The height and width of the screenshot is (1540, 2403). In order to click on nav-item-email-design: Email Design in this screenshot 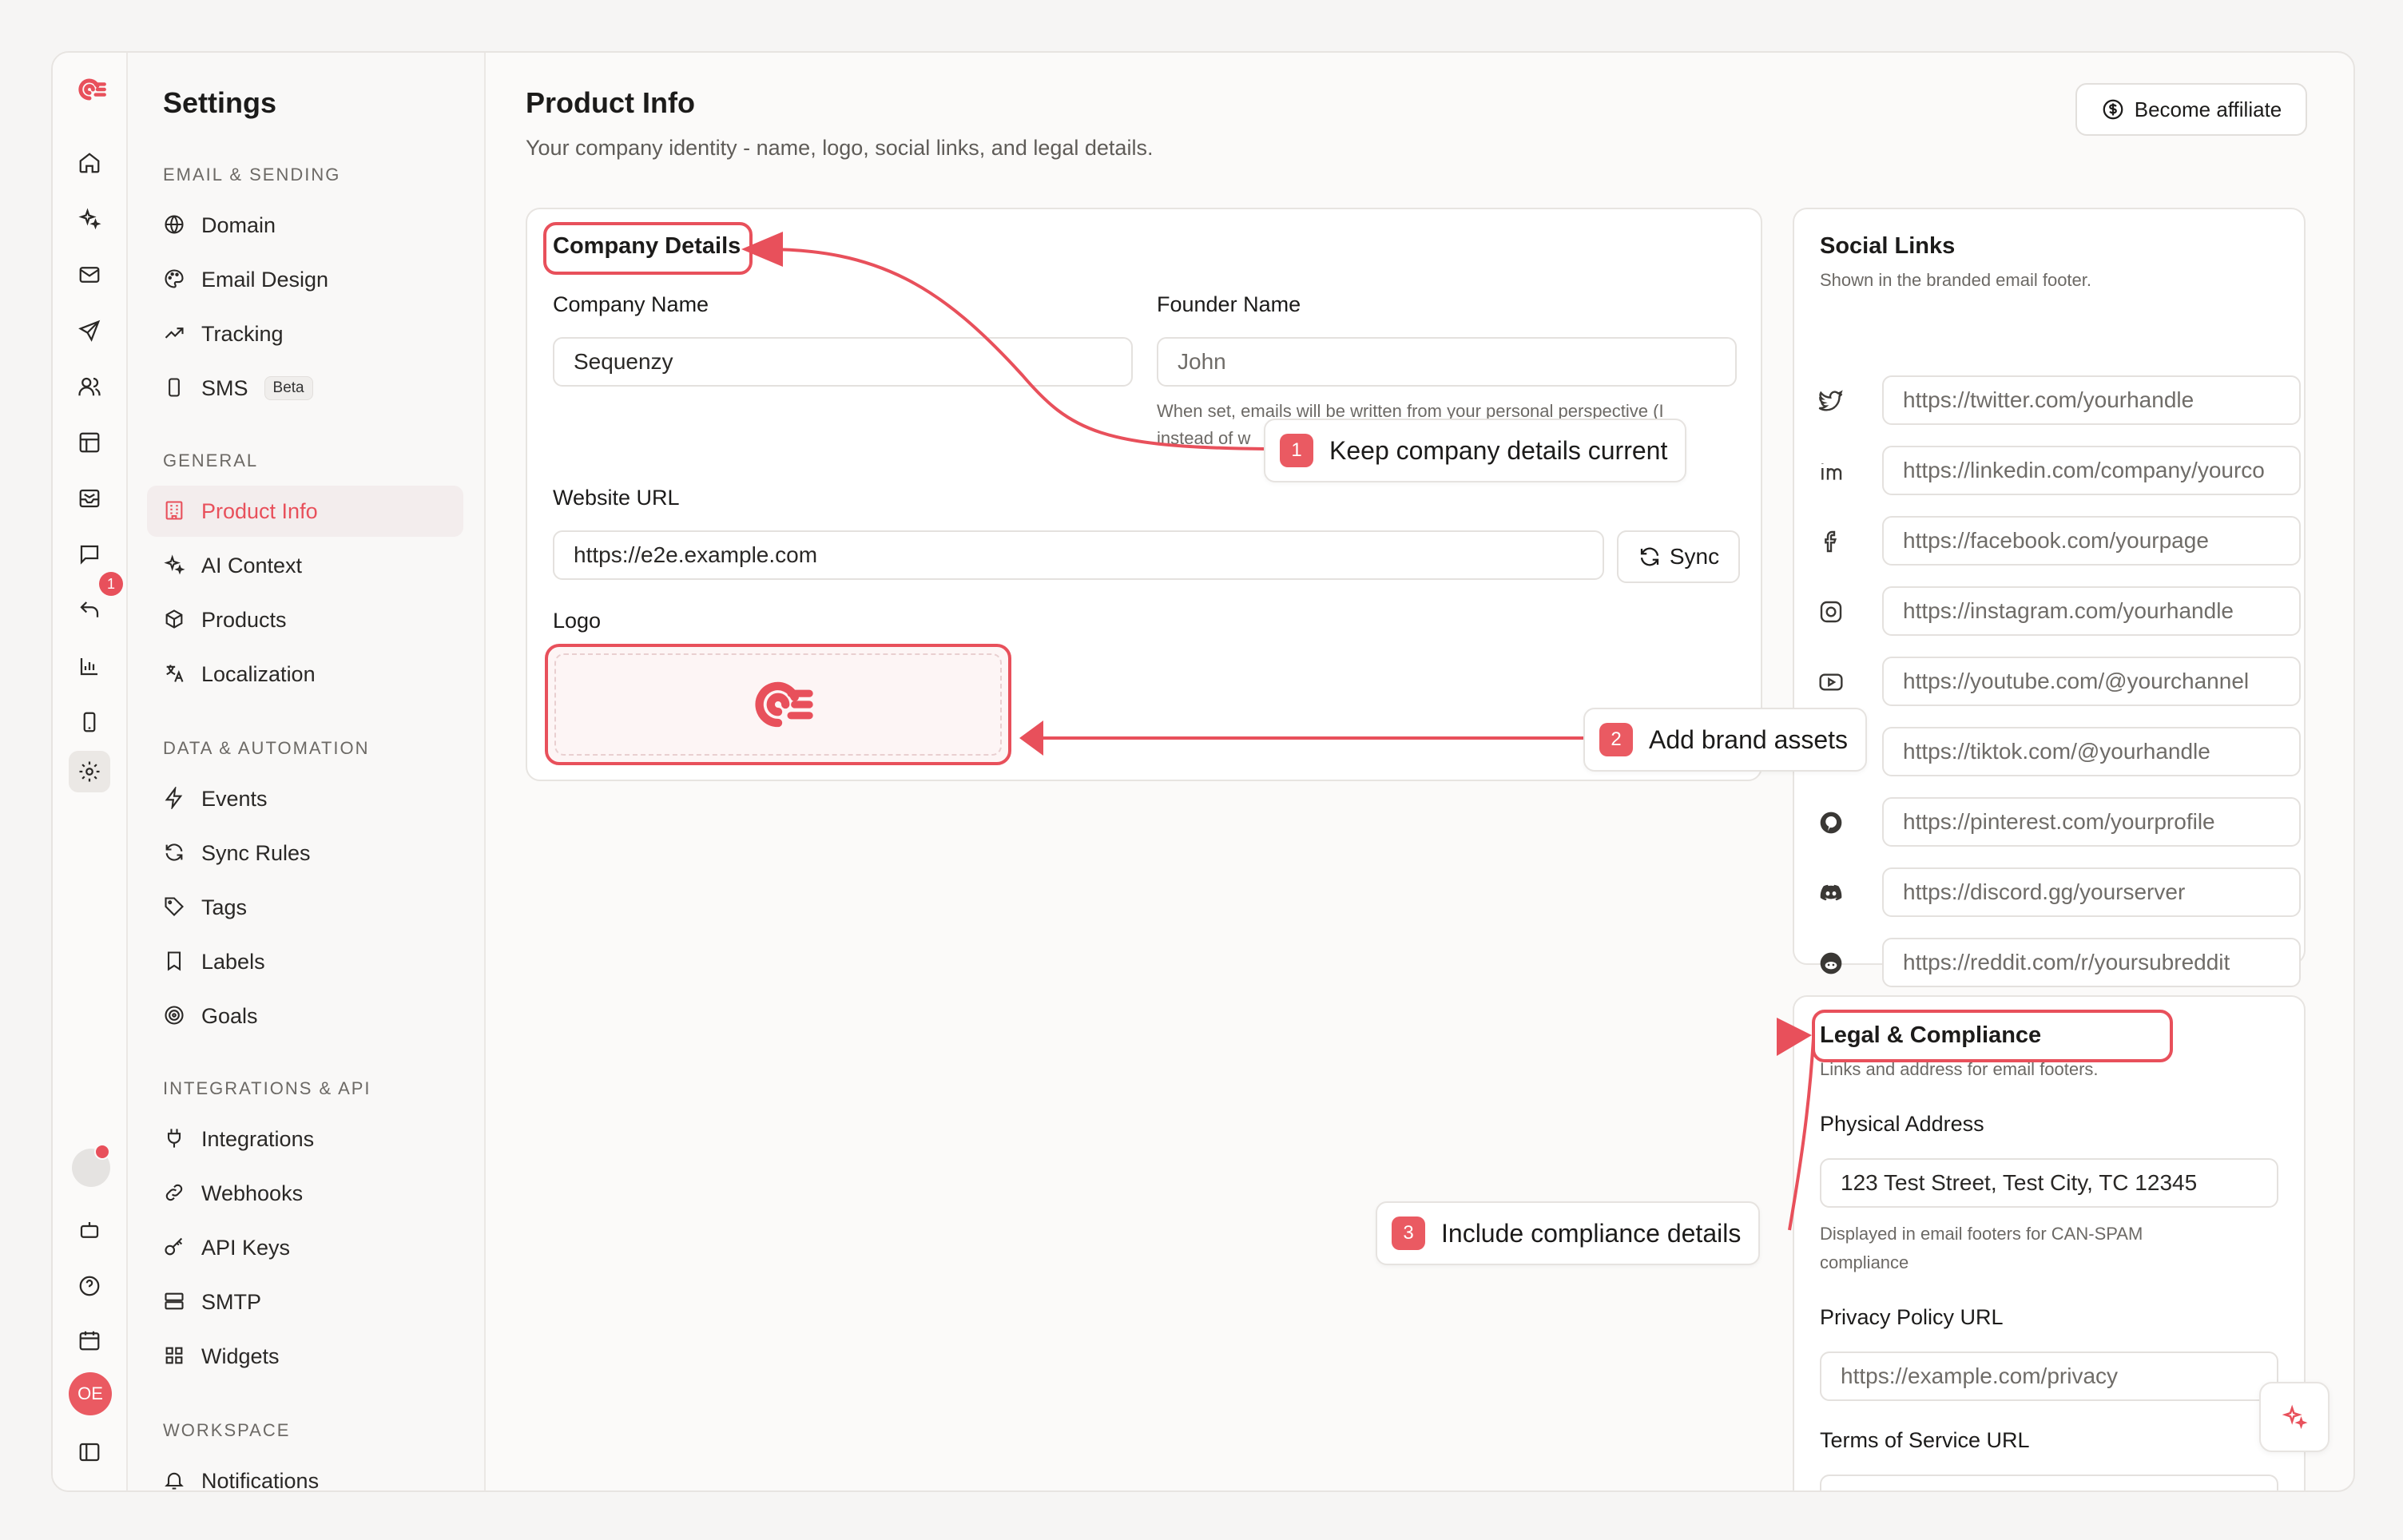, I will do `click(305, 279)`.